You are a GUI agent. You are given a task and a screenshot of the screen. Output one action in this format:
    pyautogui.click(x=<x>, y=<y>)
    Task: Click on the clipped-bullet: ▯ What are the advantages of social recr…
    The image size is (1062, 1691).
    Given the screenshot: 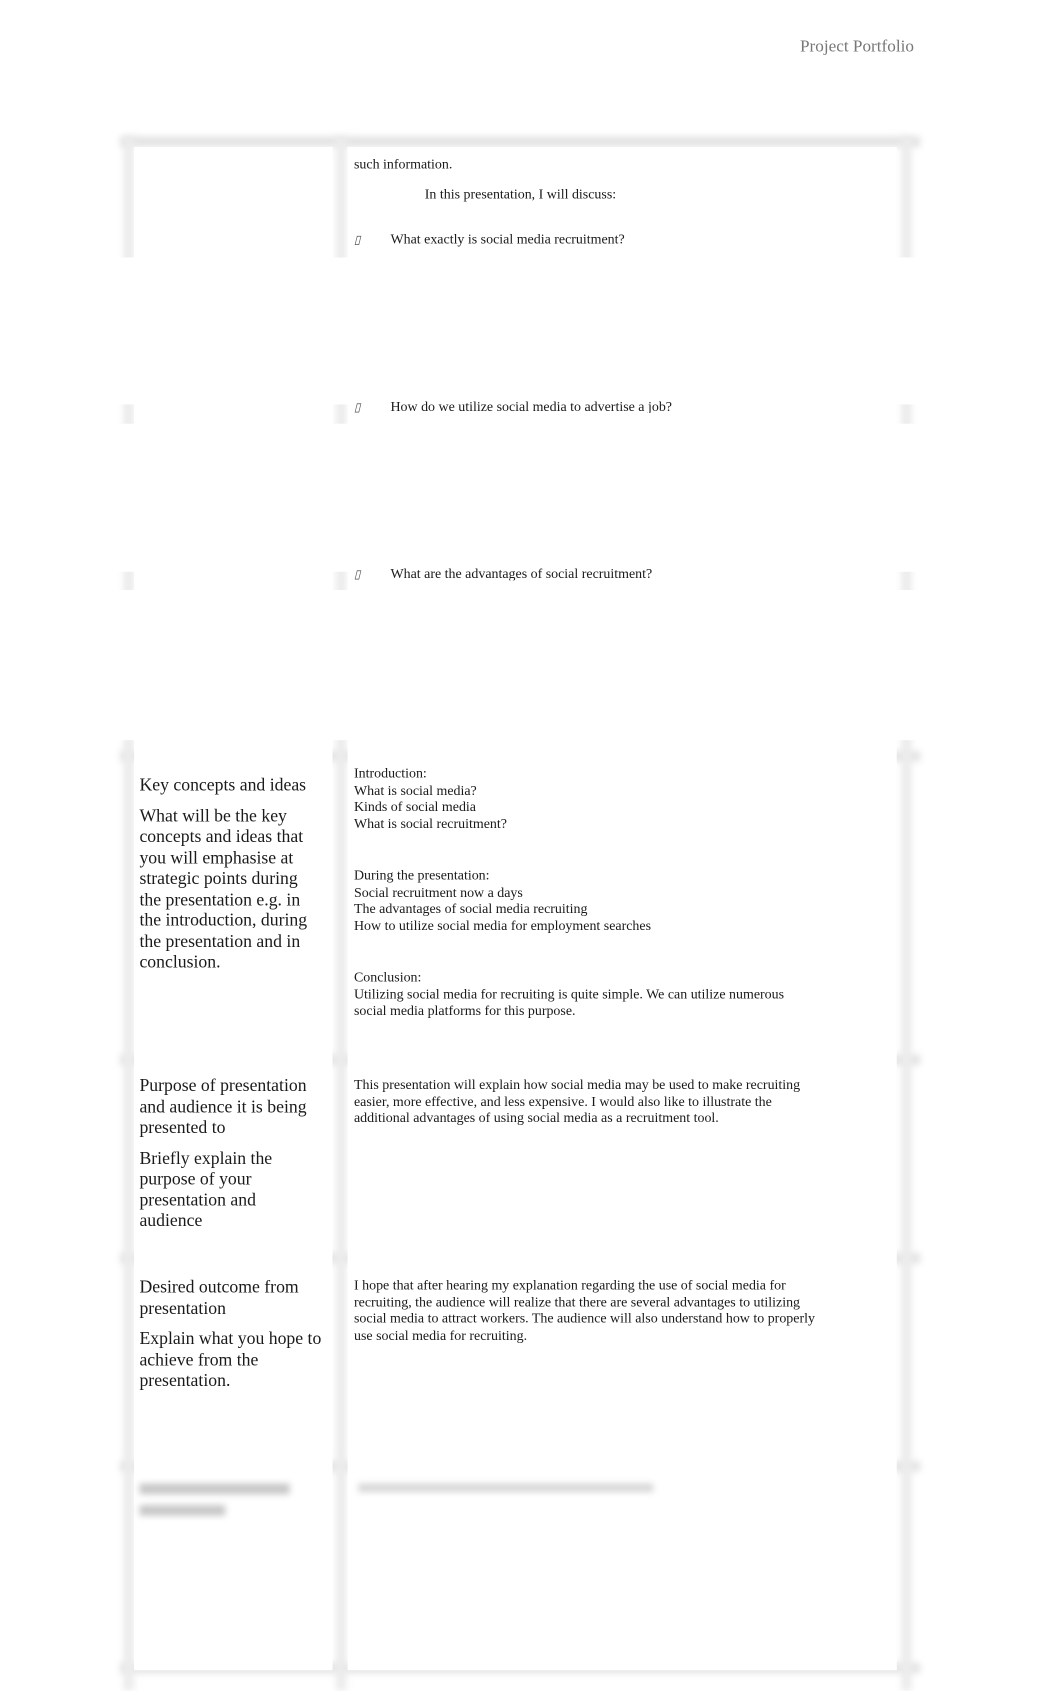 What is the action you would take?
    pyautogui.click(x=520, y=572)
    